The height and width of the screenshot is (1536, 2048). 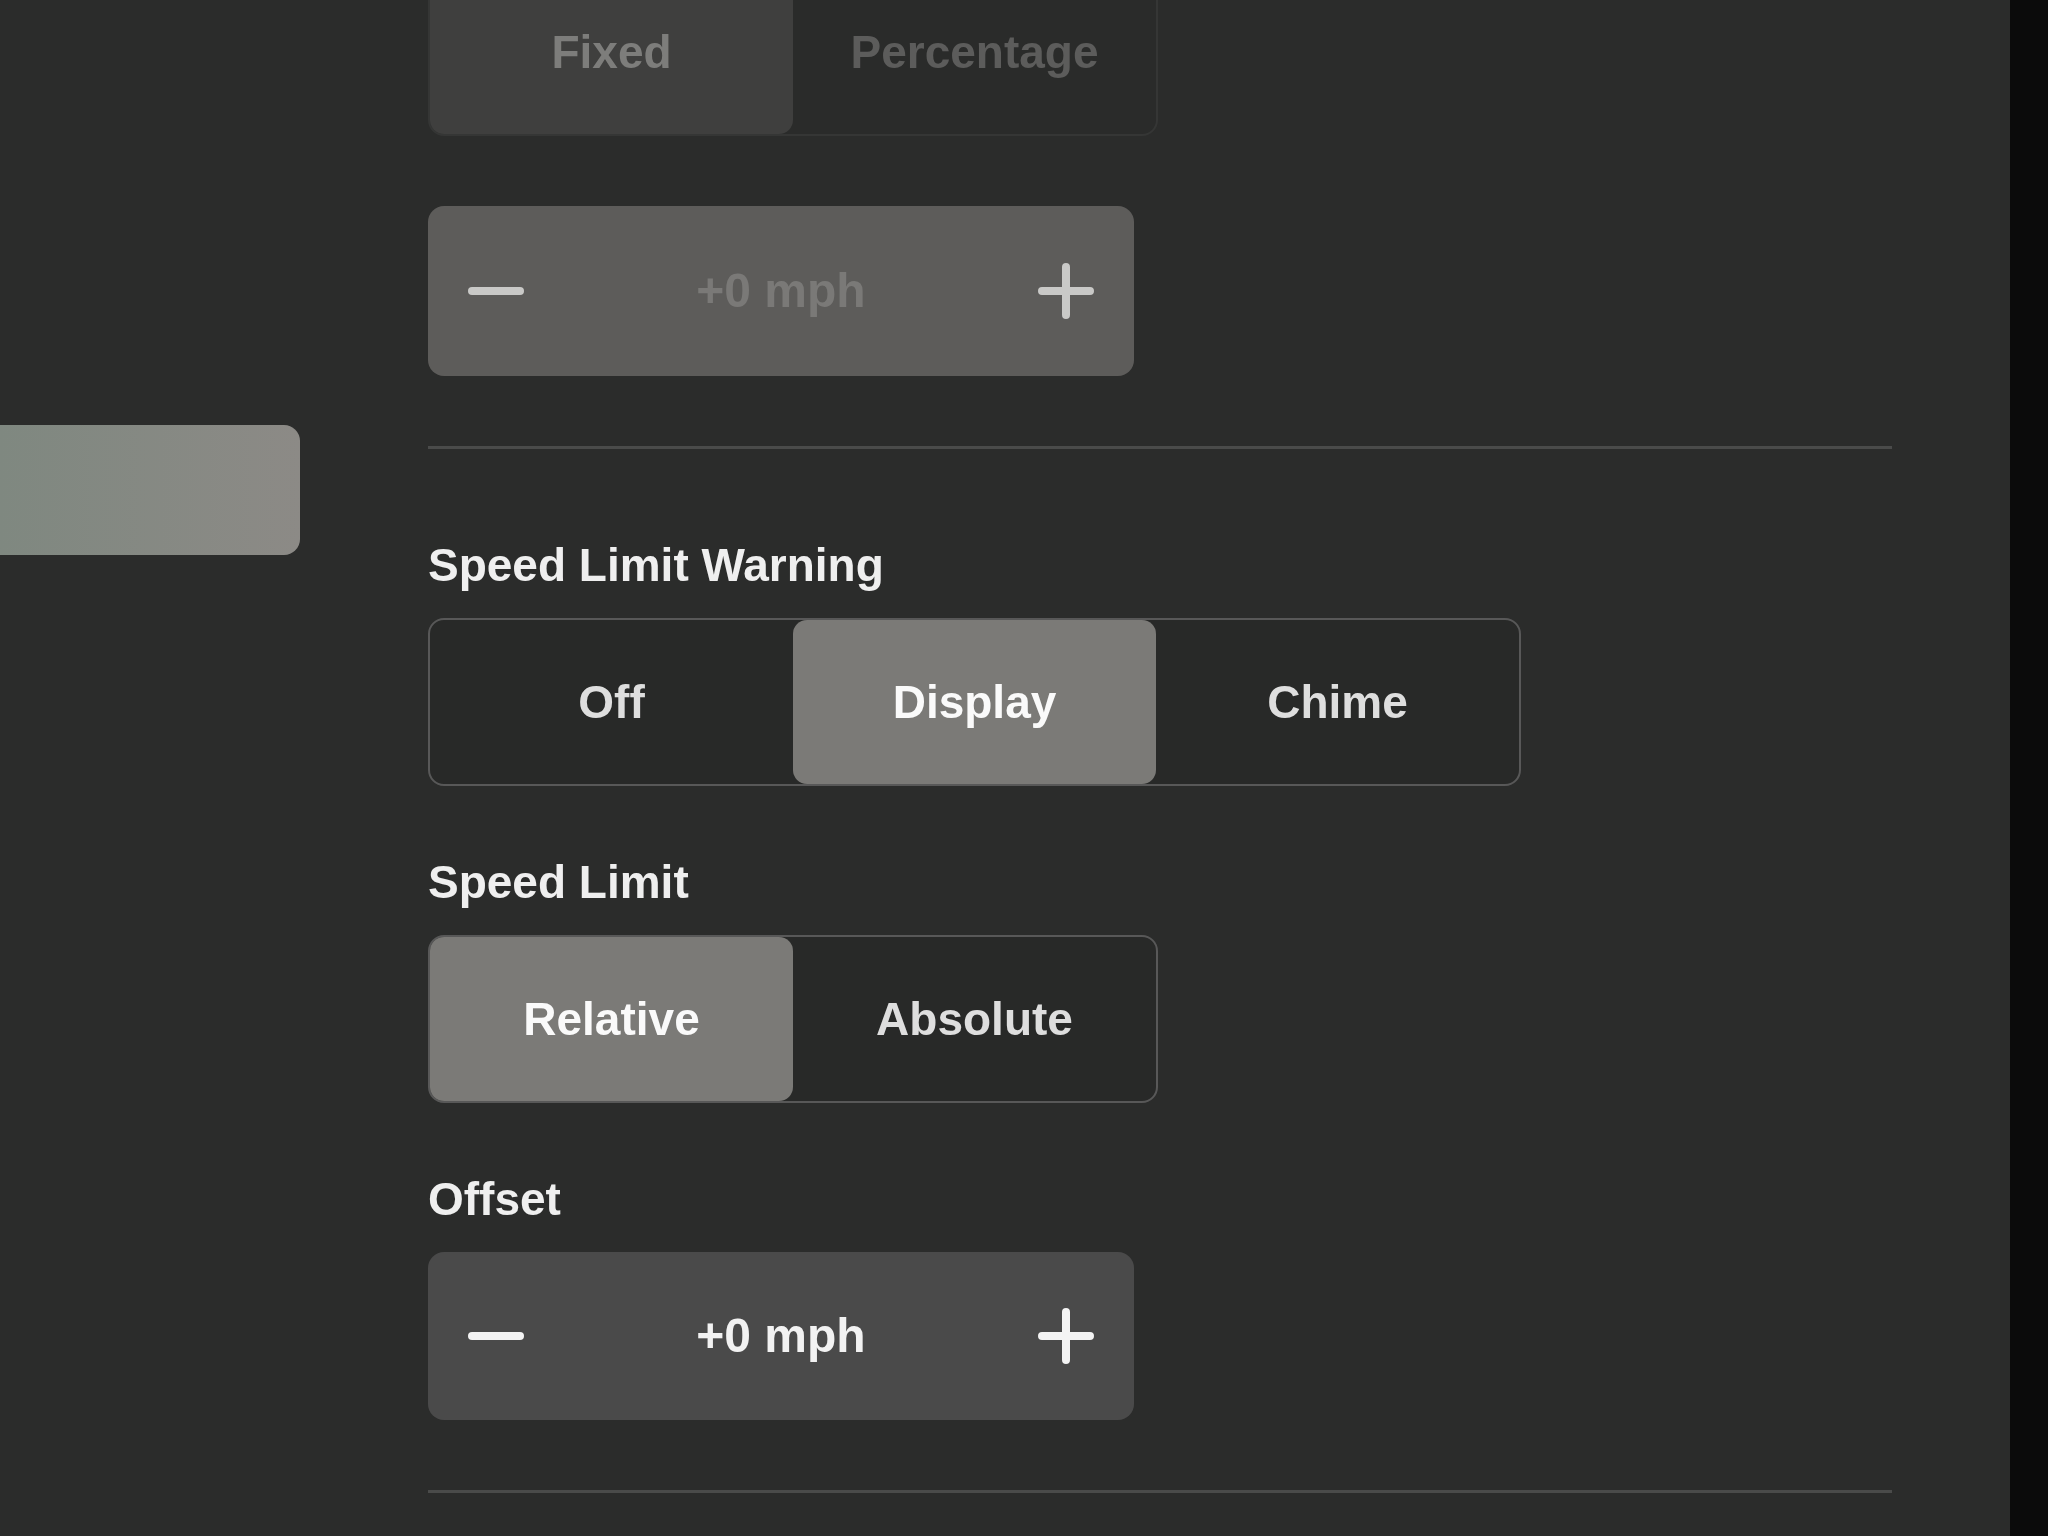 I want to click on segment-tab: Chime, so click(x=1337, y=702).